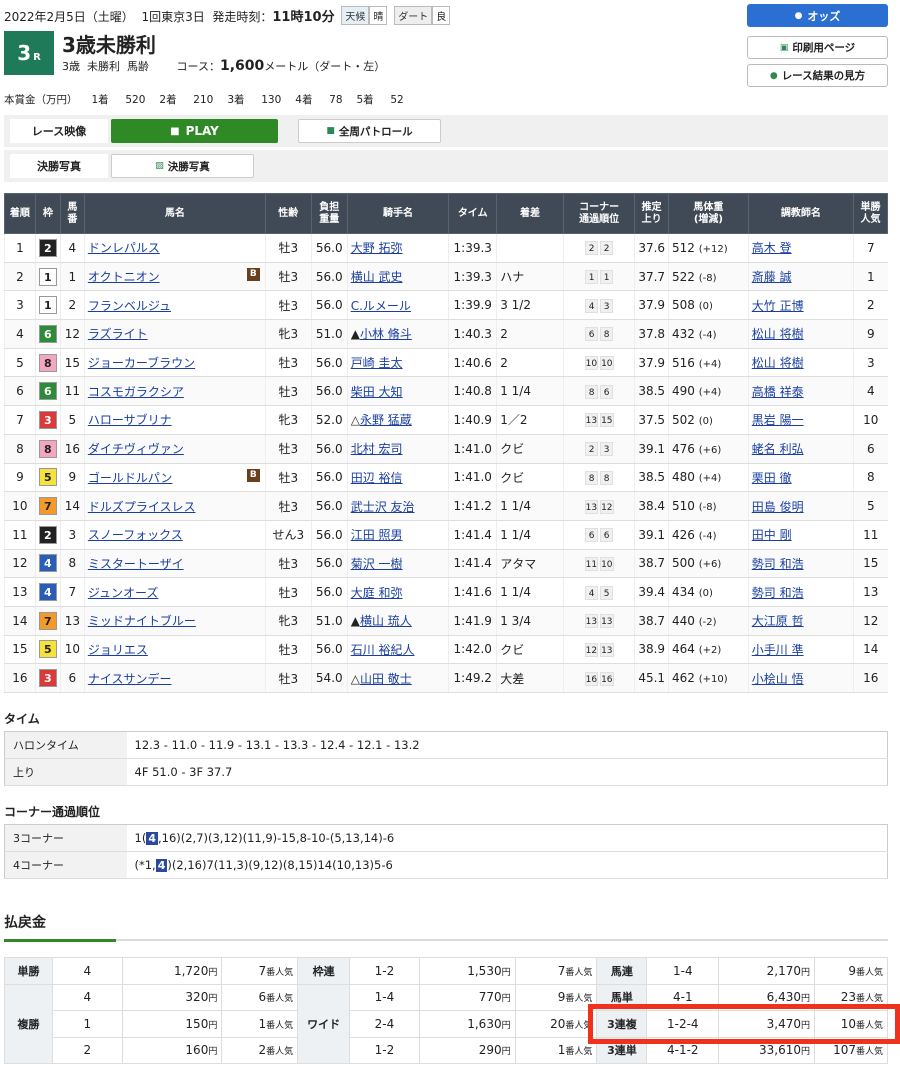 Image resolution: width=900 pixels, height=1074 pixels. Describe the element at coordinates (377, 564) in the screenshot. I see `jockey-link: 菊沢 一樹` at that location.